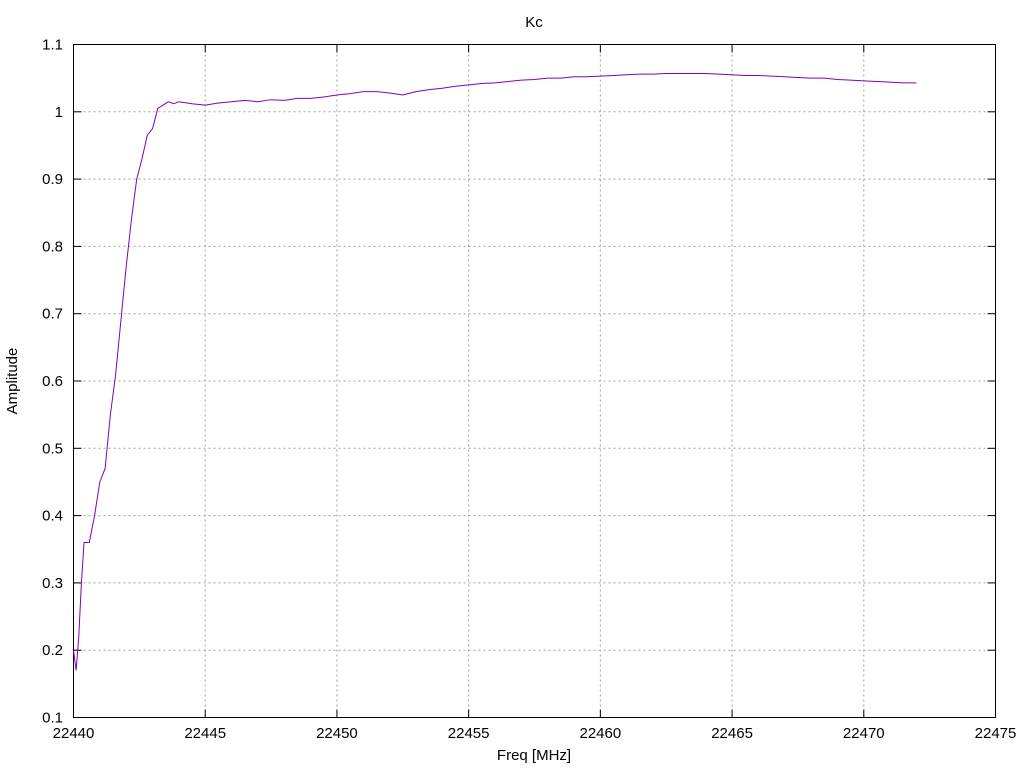  What do you see at coordinates (59, 112) in the screenshot?
I see `y-tick-label: 1` at bounding box center [59, 112].